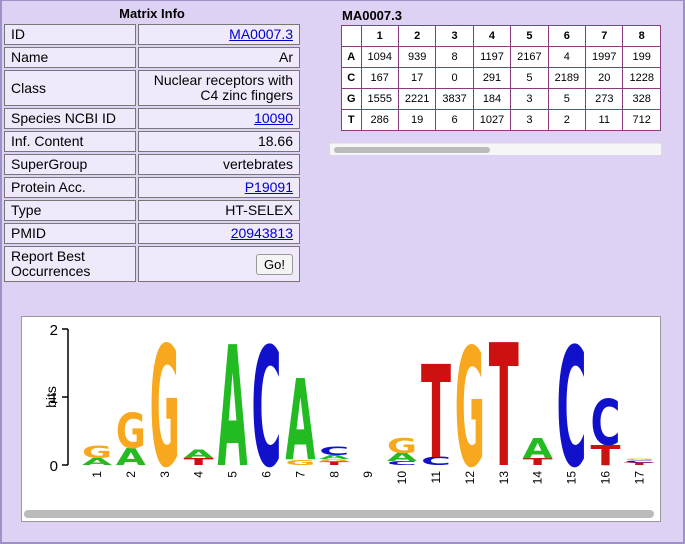 The height and width of the screenshot is (544, 685). Describe the element at coordinates (351, 120) in the screenshot. I see `pfm-base-label: T` at that location.